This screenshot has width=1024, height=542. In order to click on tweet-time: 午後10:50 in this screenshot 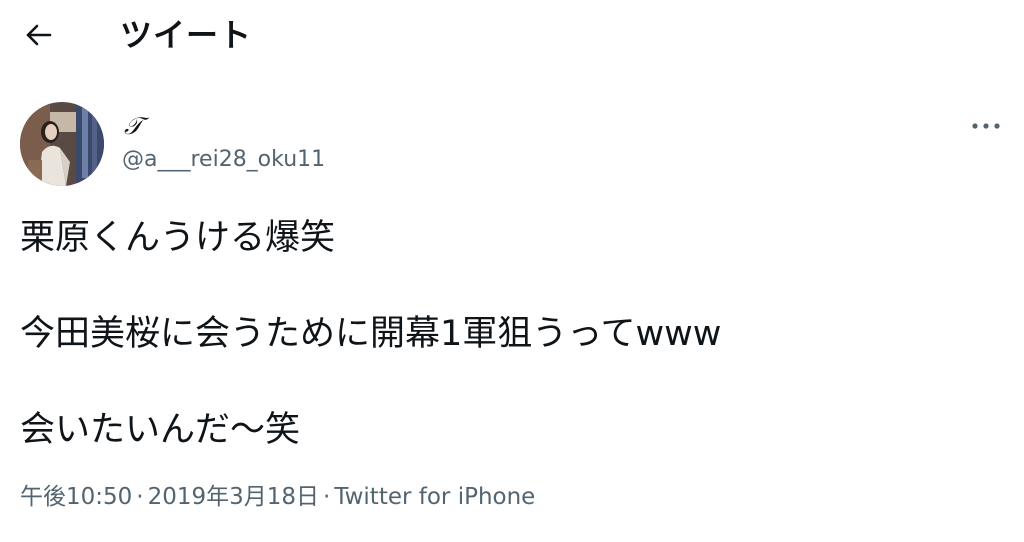, I will do `click(76, 497)`.